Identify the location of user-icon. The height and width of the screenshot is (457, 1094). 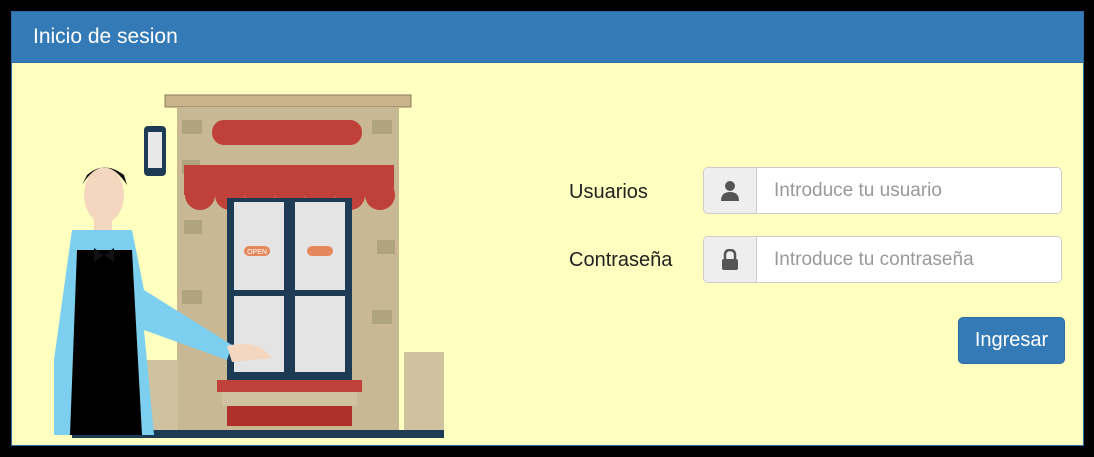
(730, 190).